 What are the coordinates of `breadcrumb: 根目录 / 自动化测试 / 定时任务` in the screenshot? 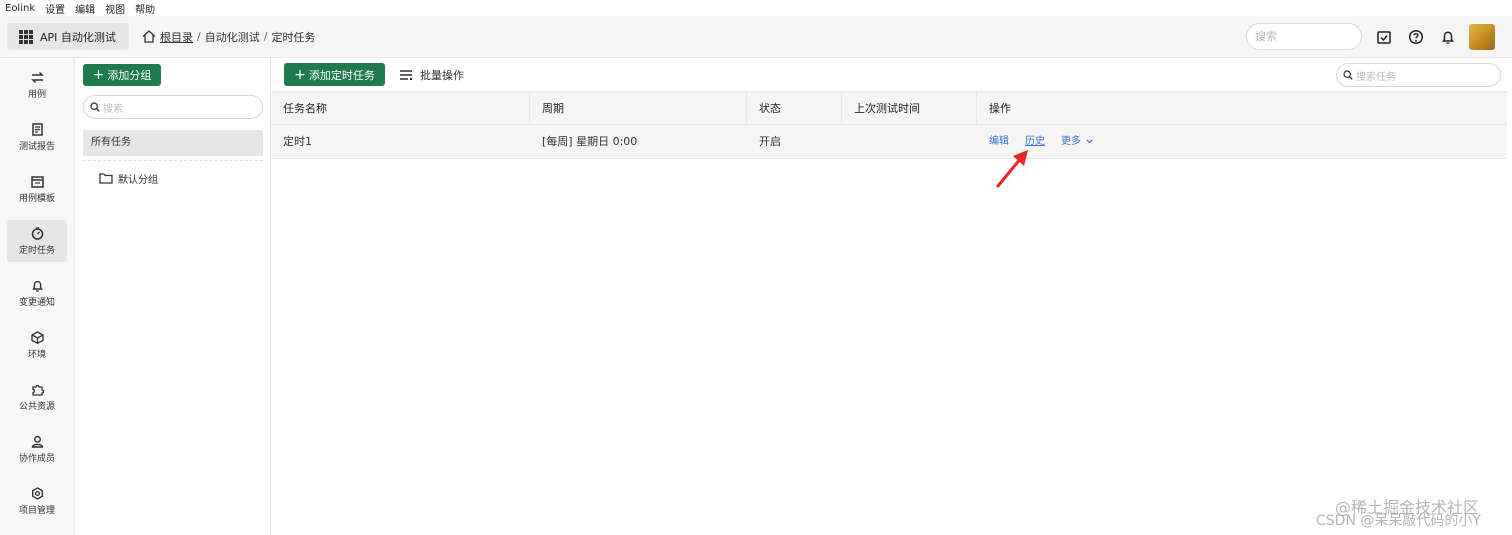 It's located at (228, 36).